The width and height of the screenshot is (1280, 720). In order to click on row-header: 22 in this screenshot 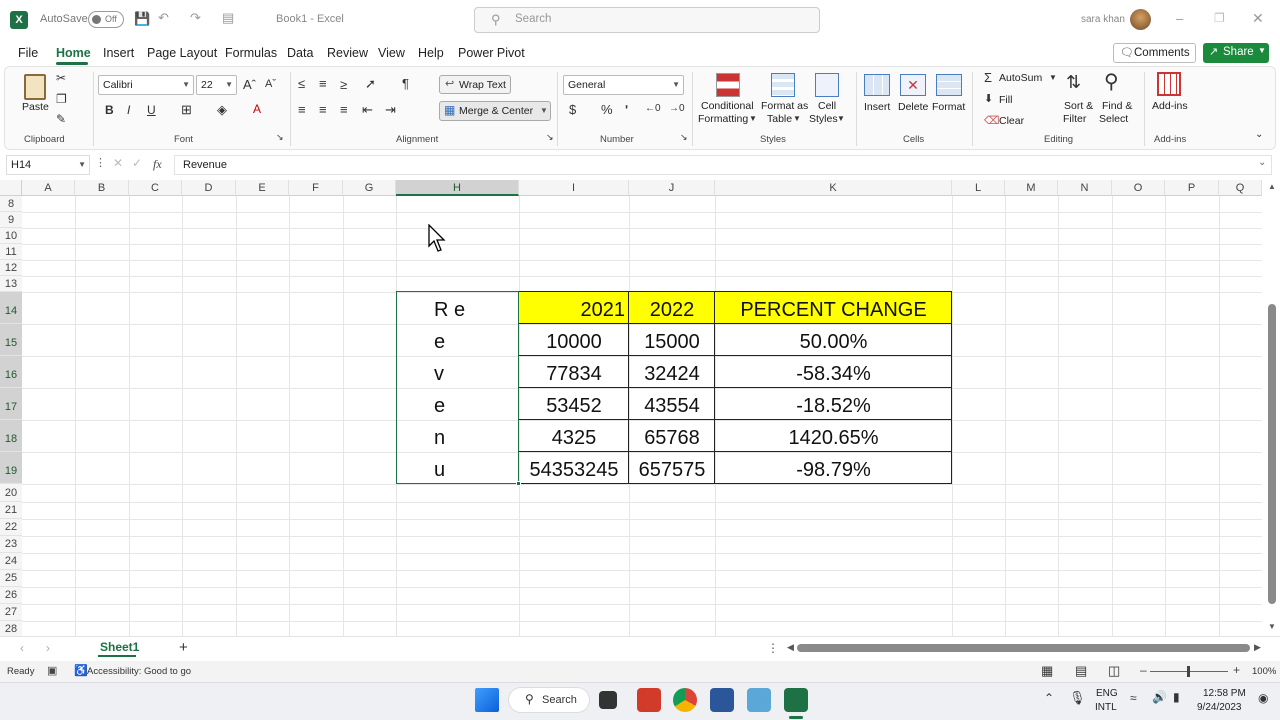, I will do `click(11, 527)`.